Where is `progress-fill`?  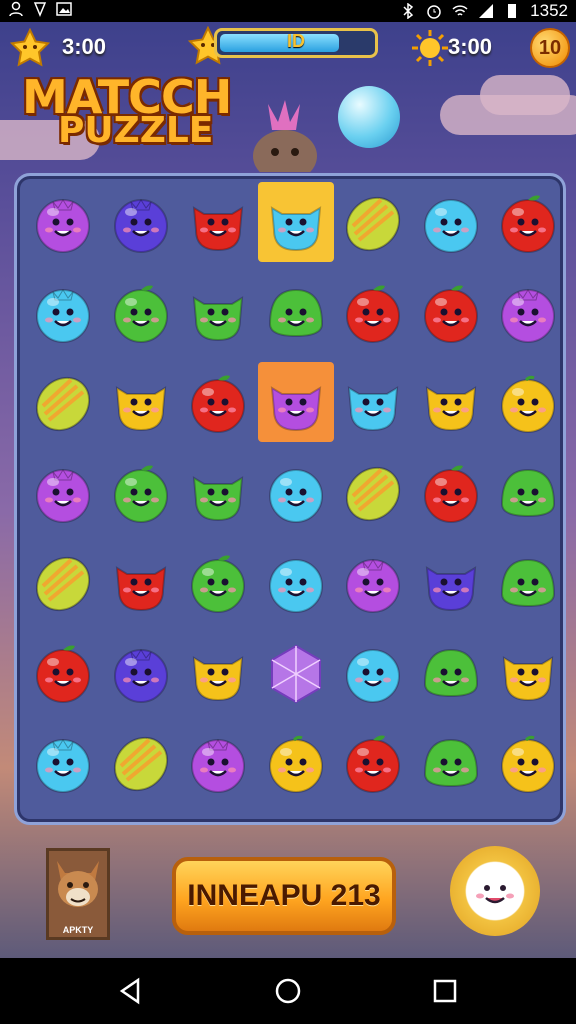 progress-fill is located at coordinates (279, 43).